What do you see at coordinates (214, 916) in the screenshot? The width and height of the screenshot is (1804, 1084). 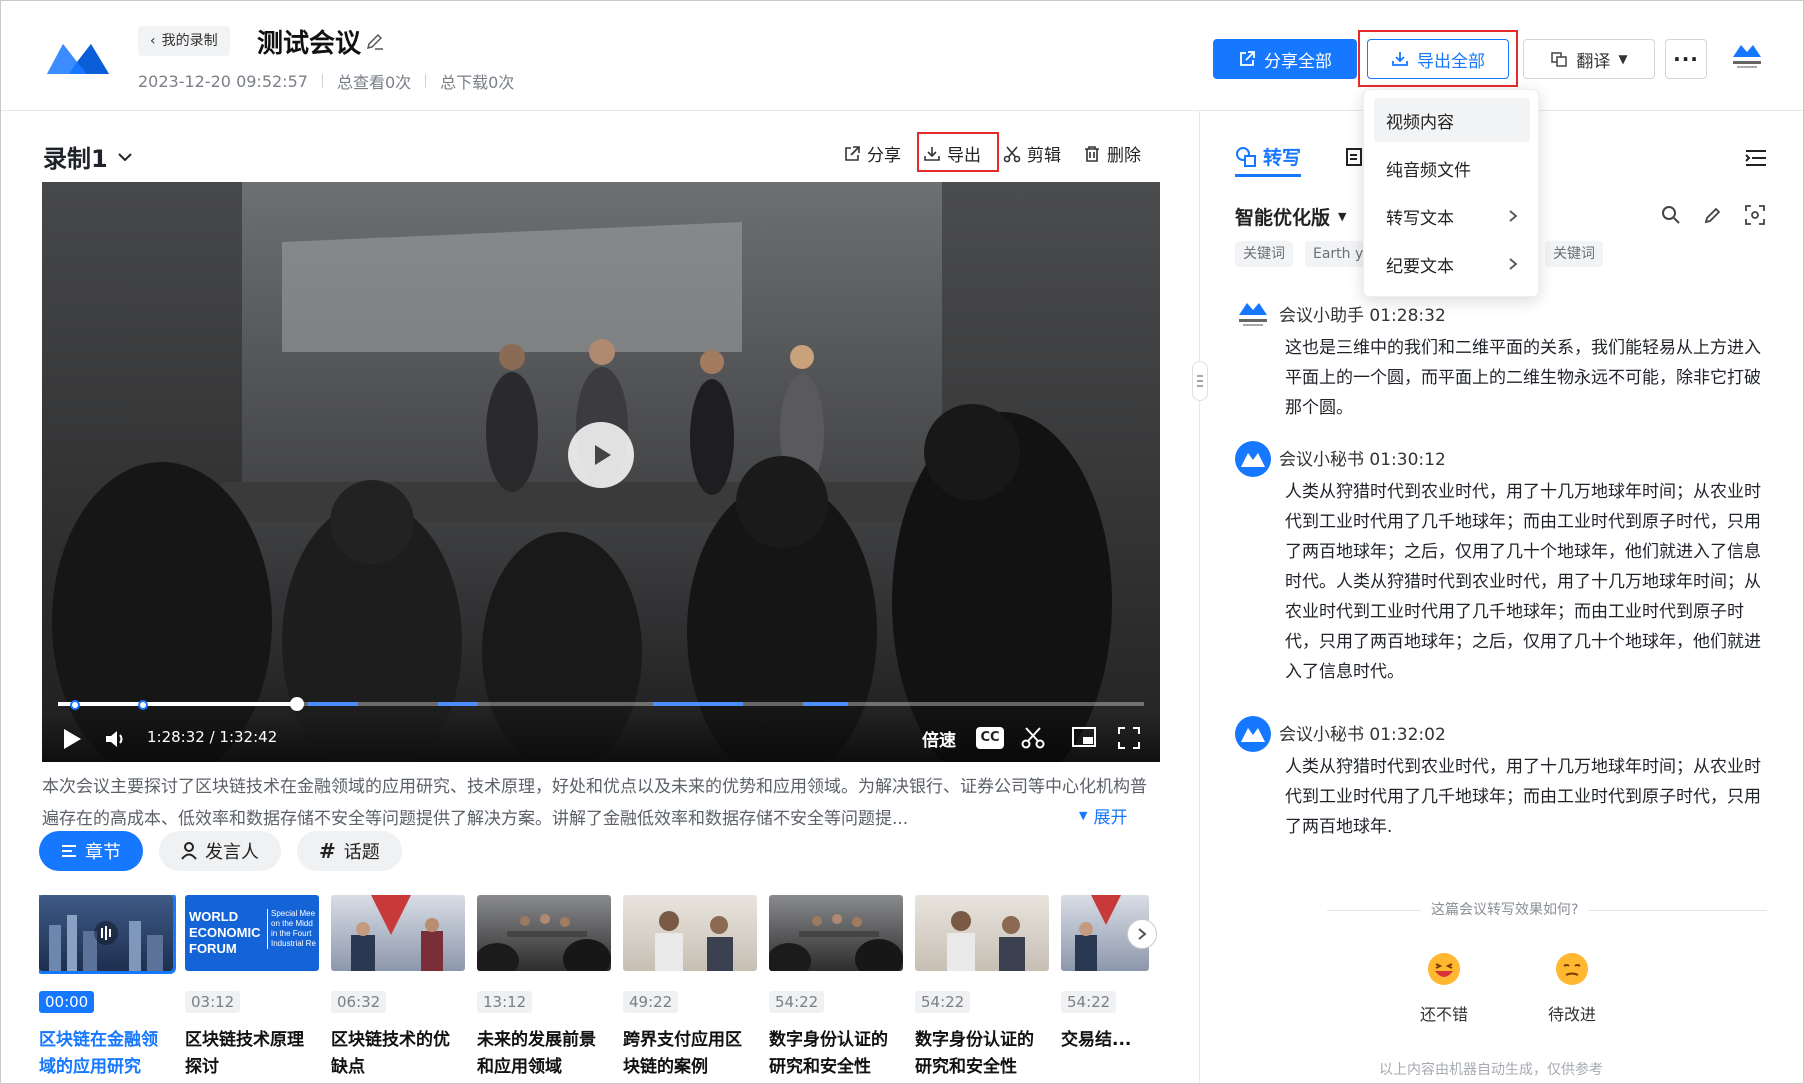 I see `forum-line: WORLD` at bounding box center [214, 916].